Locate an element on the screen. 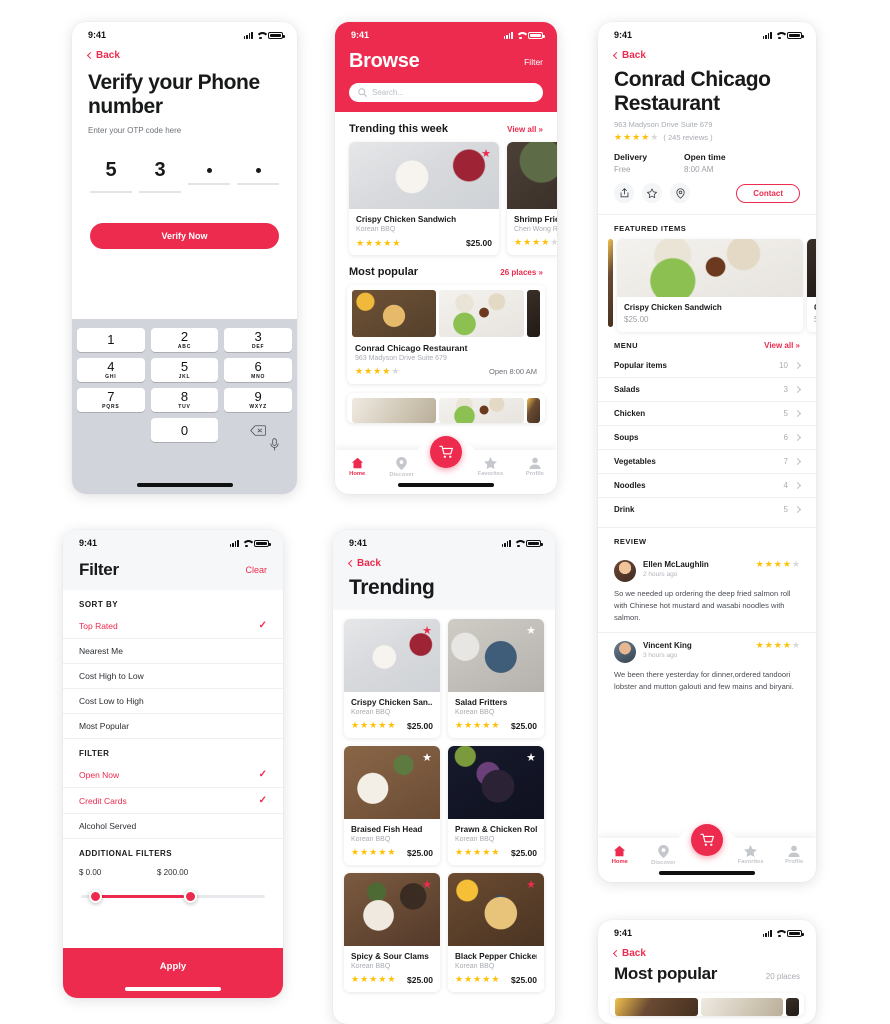 The height and width of the screenshot is (1024, 890). sort-option-cost-high-low: Cost High to Low is located at coordinates (173, 676).